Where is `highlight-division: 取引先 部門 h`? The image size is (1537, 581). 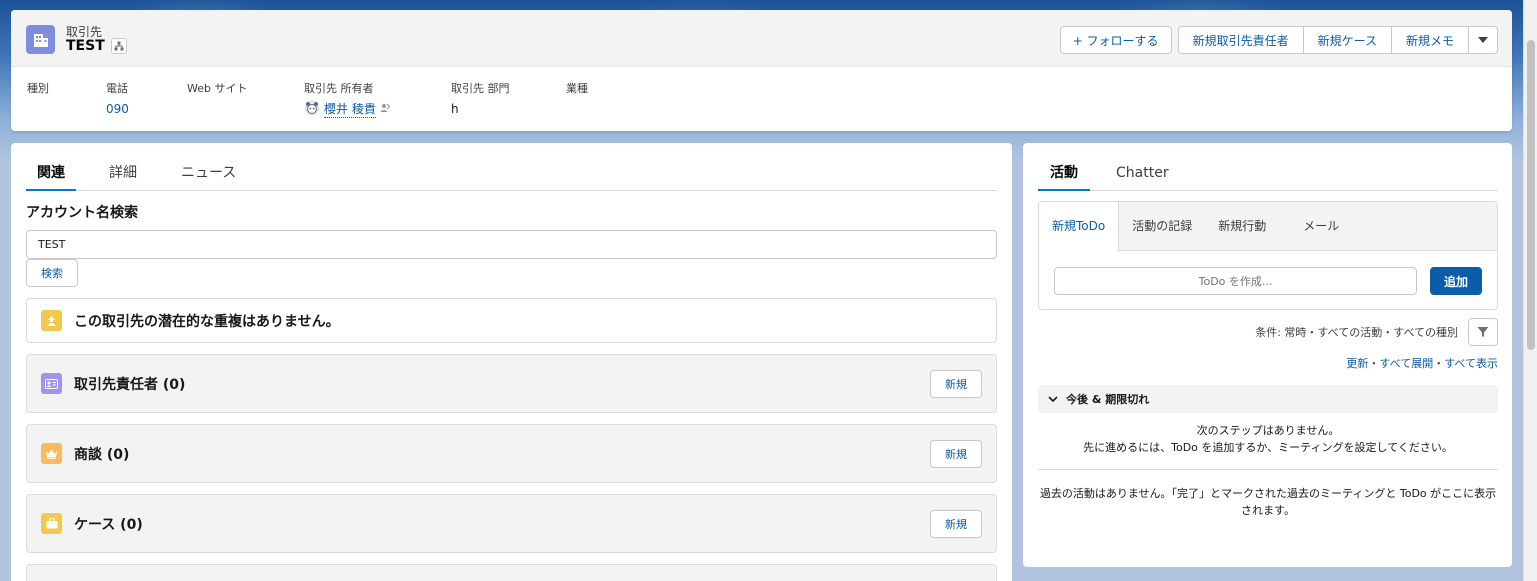 highlight-division: 取引先 部門 h is located at coordinates (508, 99).